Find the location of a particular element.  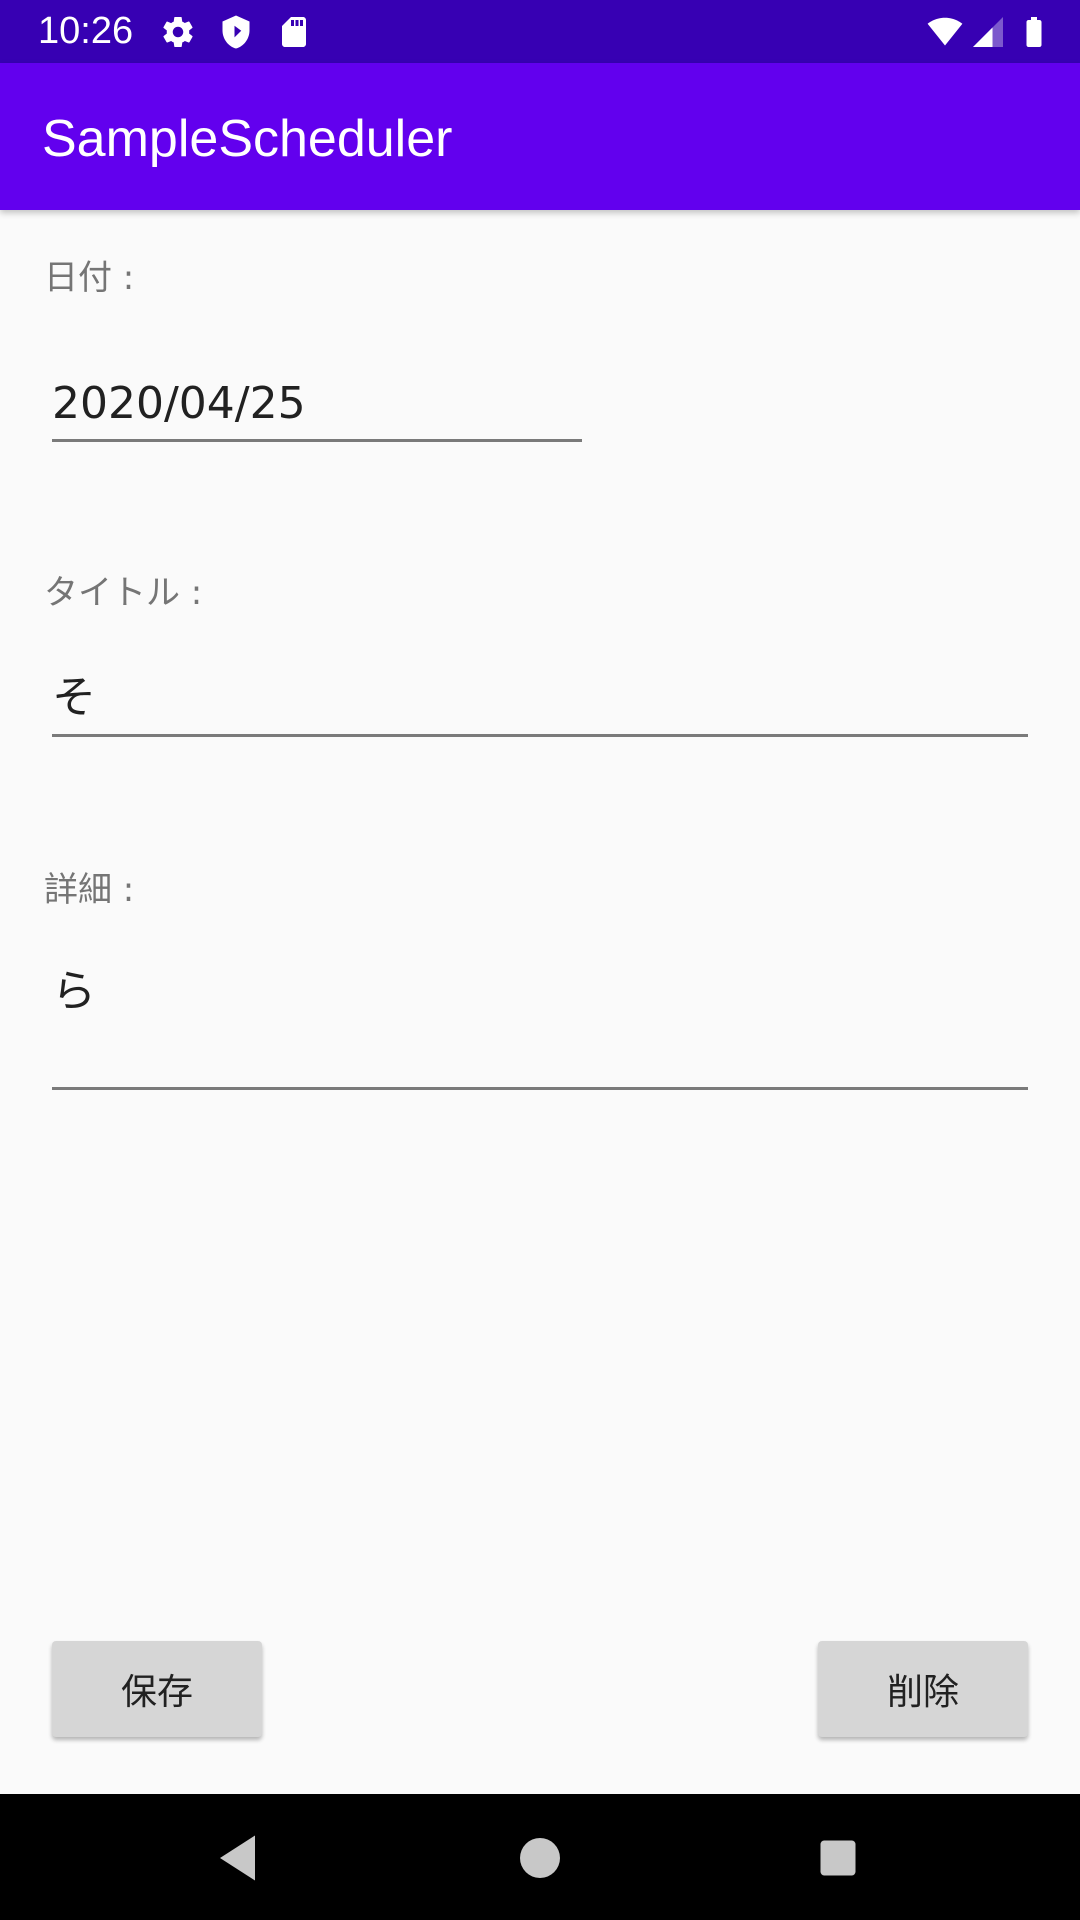

detail-label: 詳細 : is located at coordinates (89, 890).